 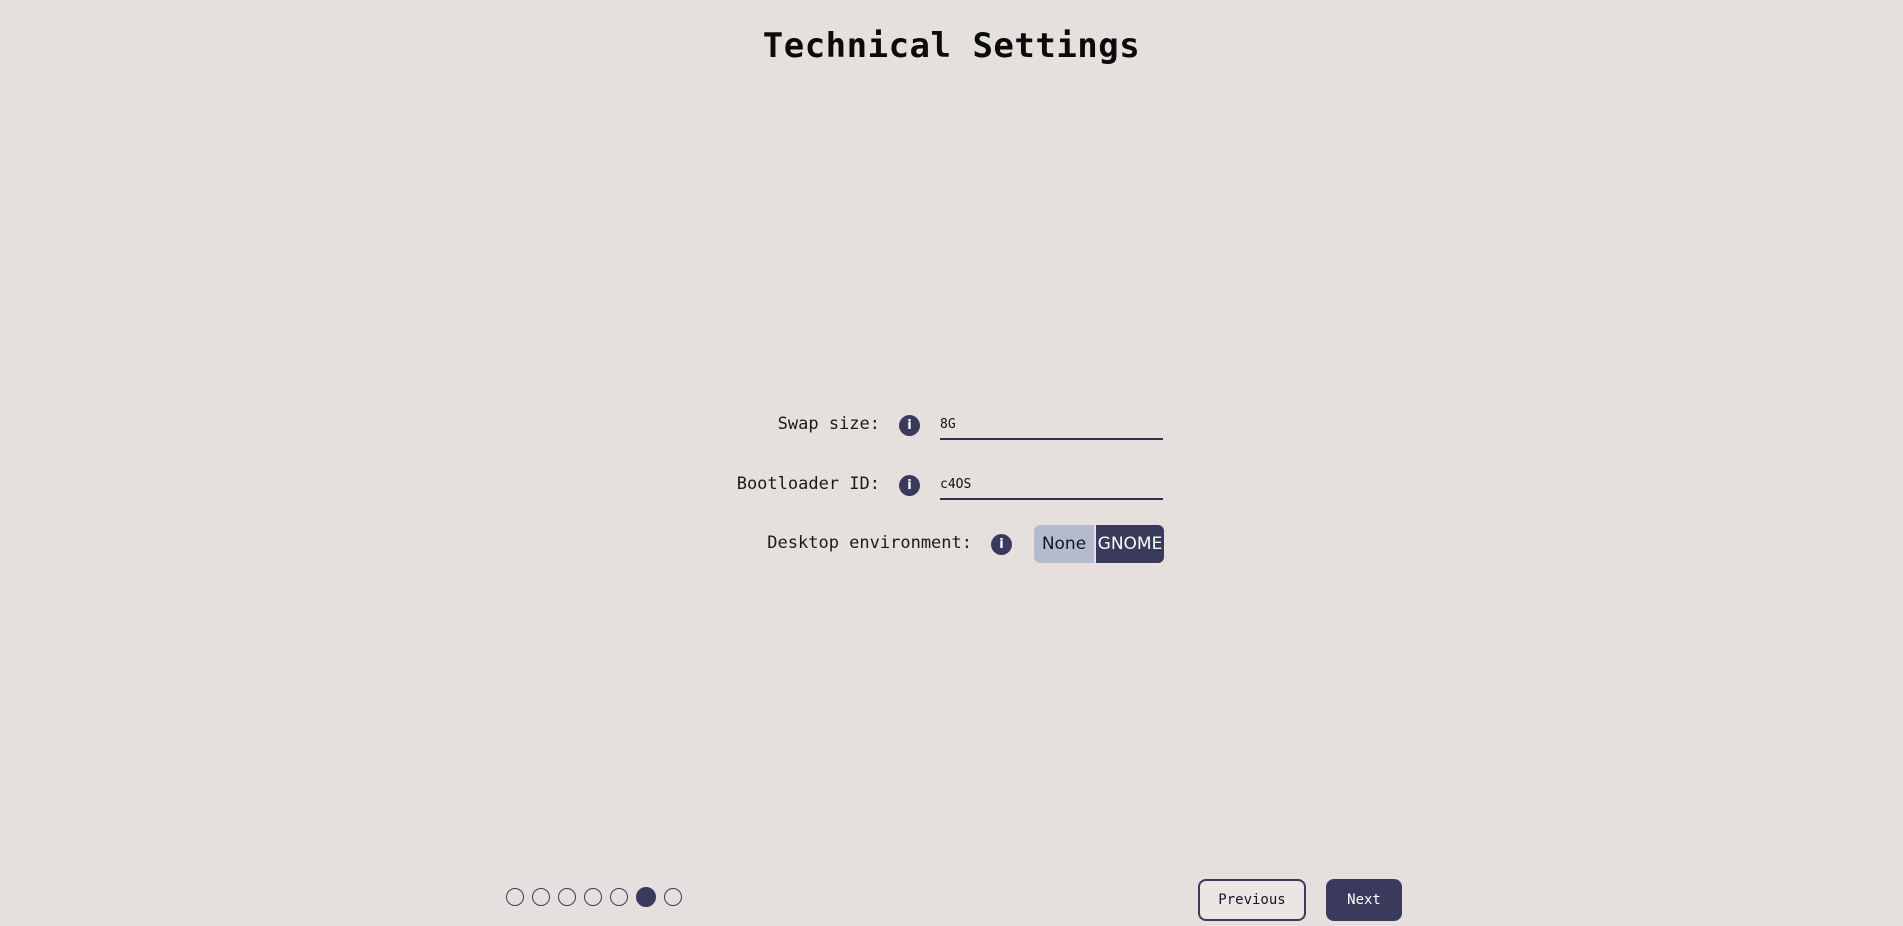 What do you see at coordinates (1130, 544) in the screenshot?
I see `desktop-option-gnome: GNOME` at bounding box center [1130, 544].